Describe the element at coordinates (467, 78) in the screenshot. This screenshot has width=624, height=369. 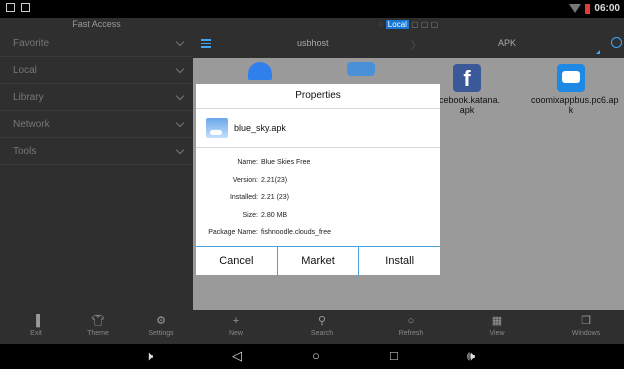
I see `facebook-icon: f` at that location.